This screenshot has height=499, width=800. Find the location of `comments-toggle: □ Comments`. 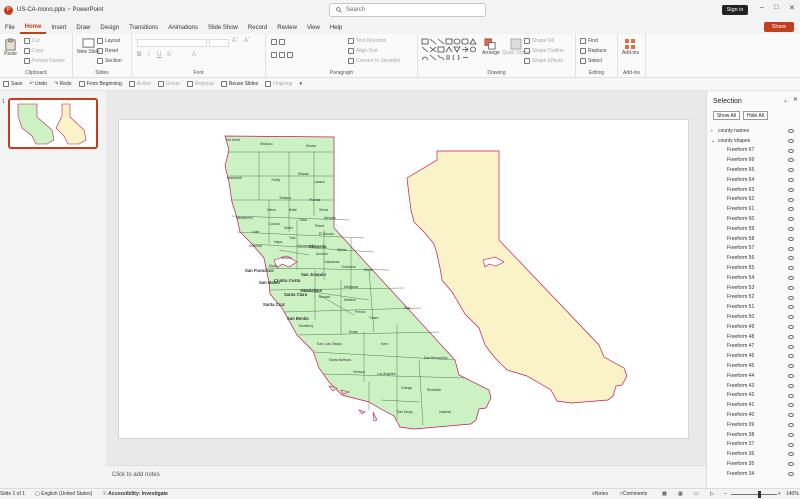

comments-toggle: □ Comments is located at coordinates (633, 494).